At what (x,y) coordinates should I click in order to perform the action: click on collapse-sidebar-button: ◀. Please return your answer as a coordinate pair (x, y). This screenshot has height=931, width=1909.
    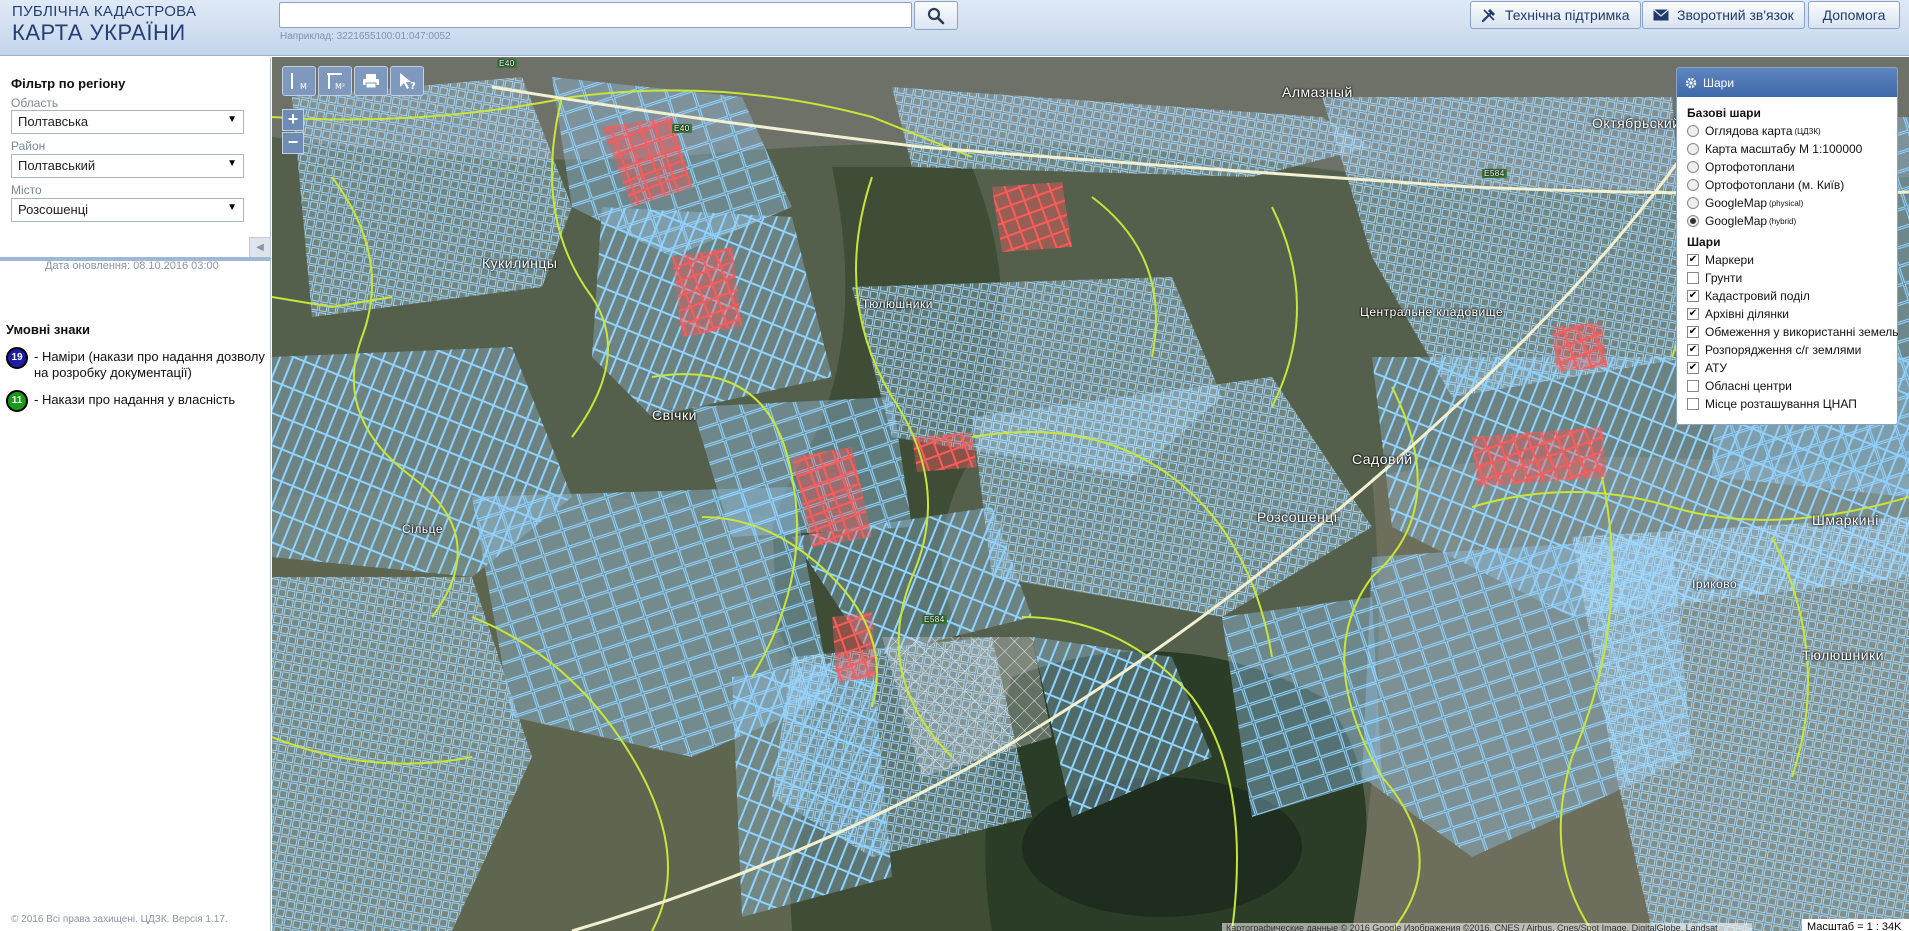
    Looking at the image, I should click on (260, 248).